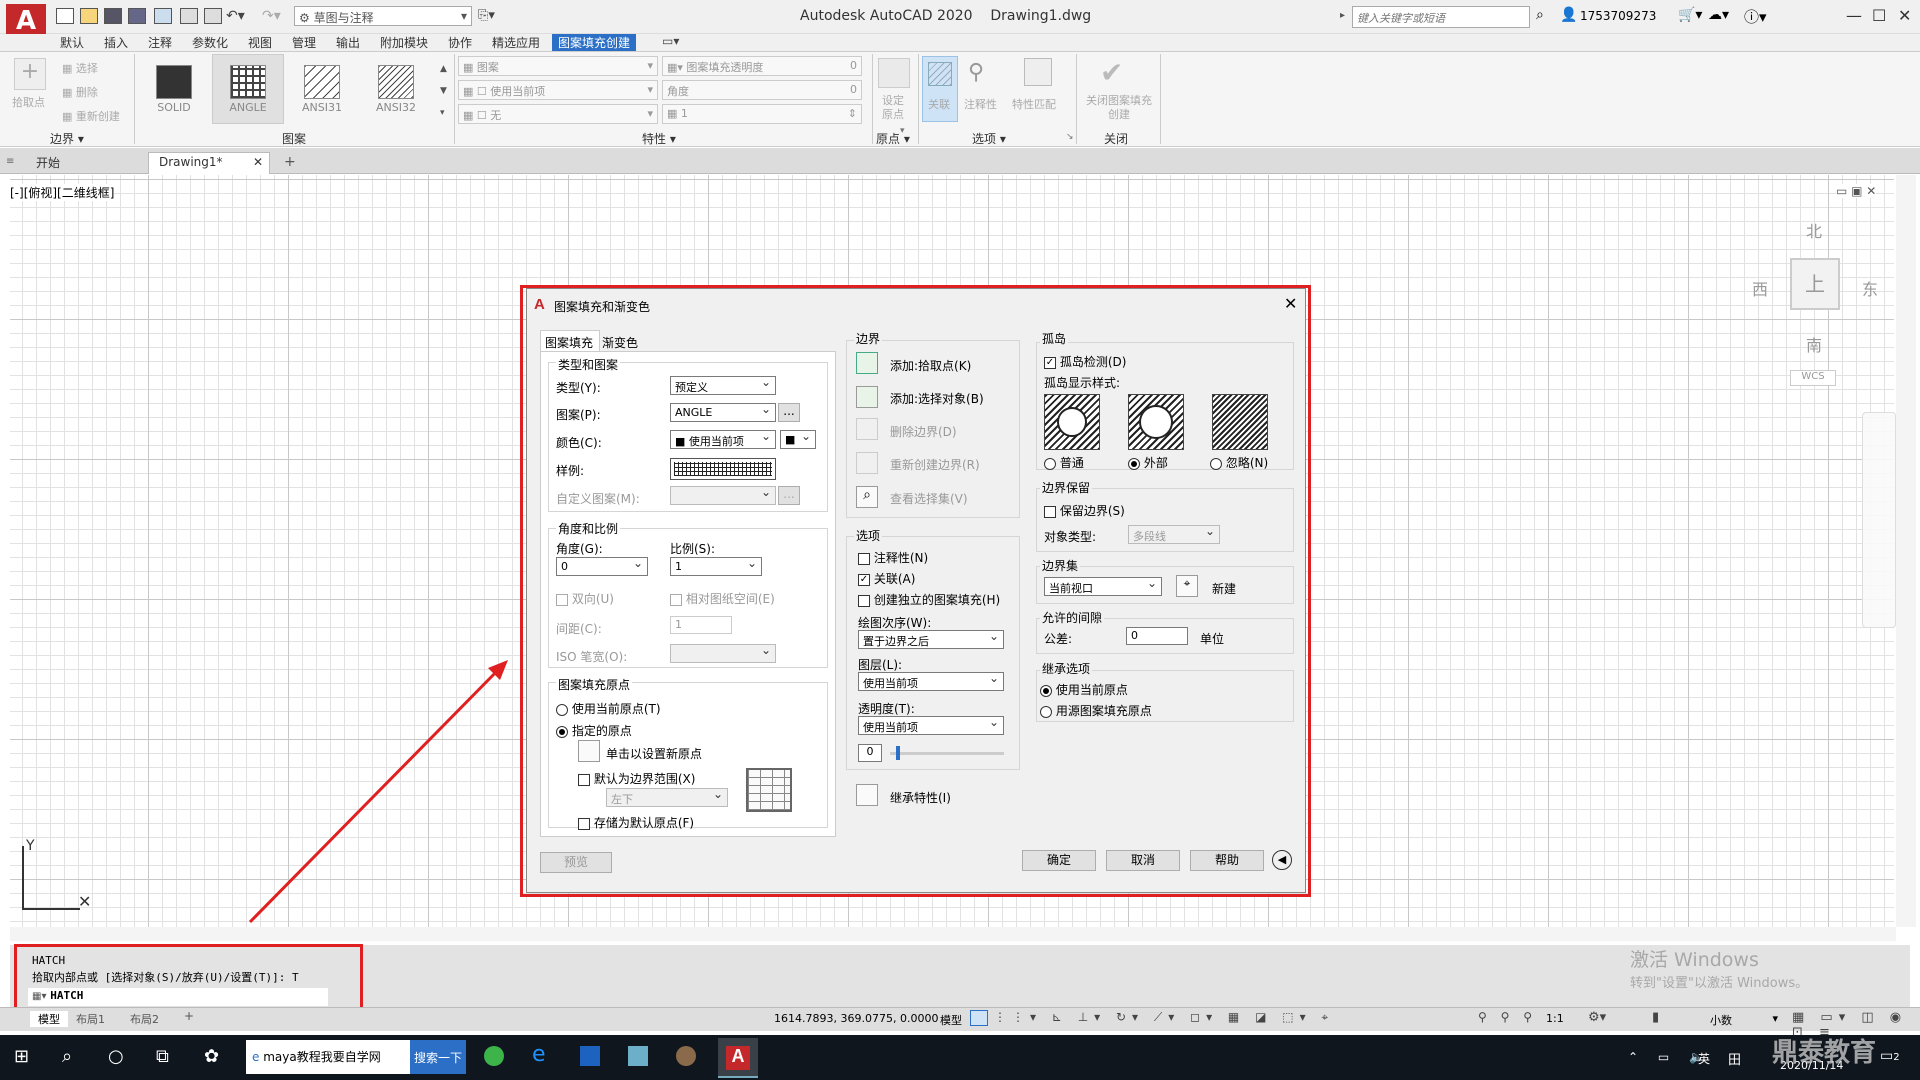  I want to click on model-space-button: 模型, so click(951, 1020).